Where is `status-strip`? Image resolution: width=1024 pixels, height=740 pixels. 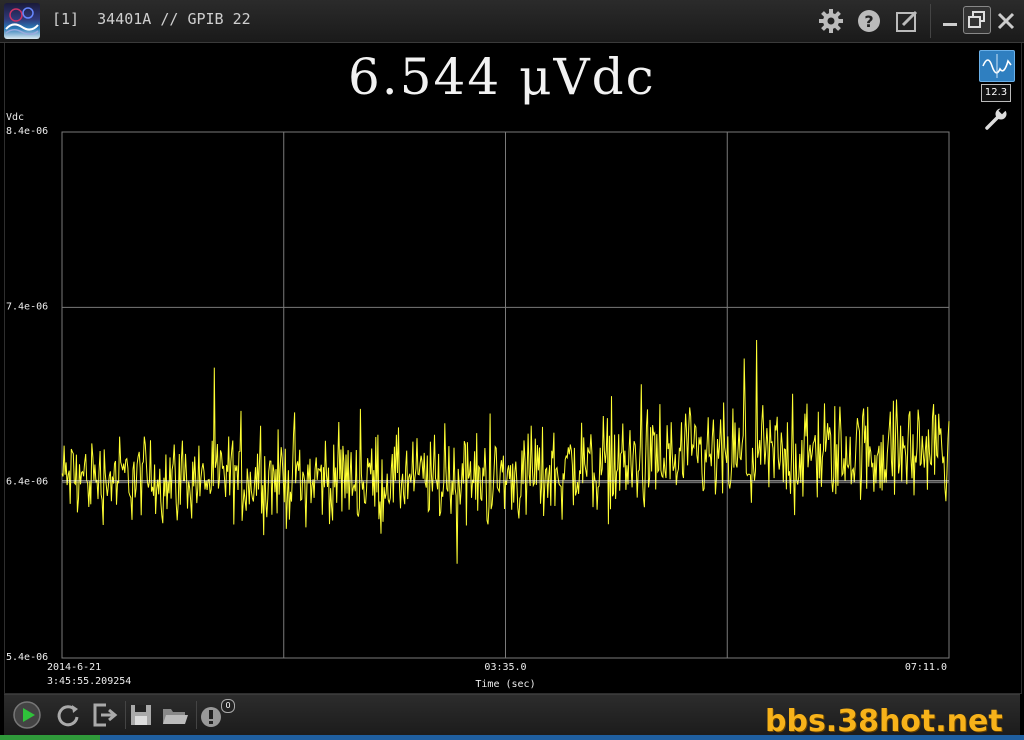 status-strip is located at coordinates (512, 737).